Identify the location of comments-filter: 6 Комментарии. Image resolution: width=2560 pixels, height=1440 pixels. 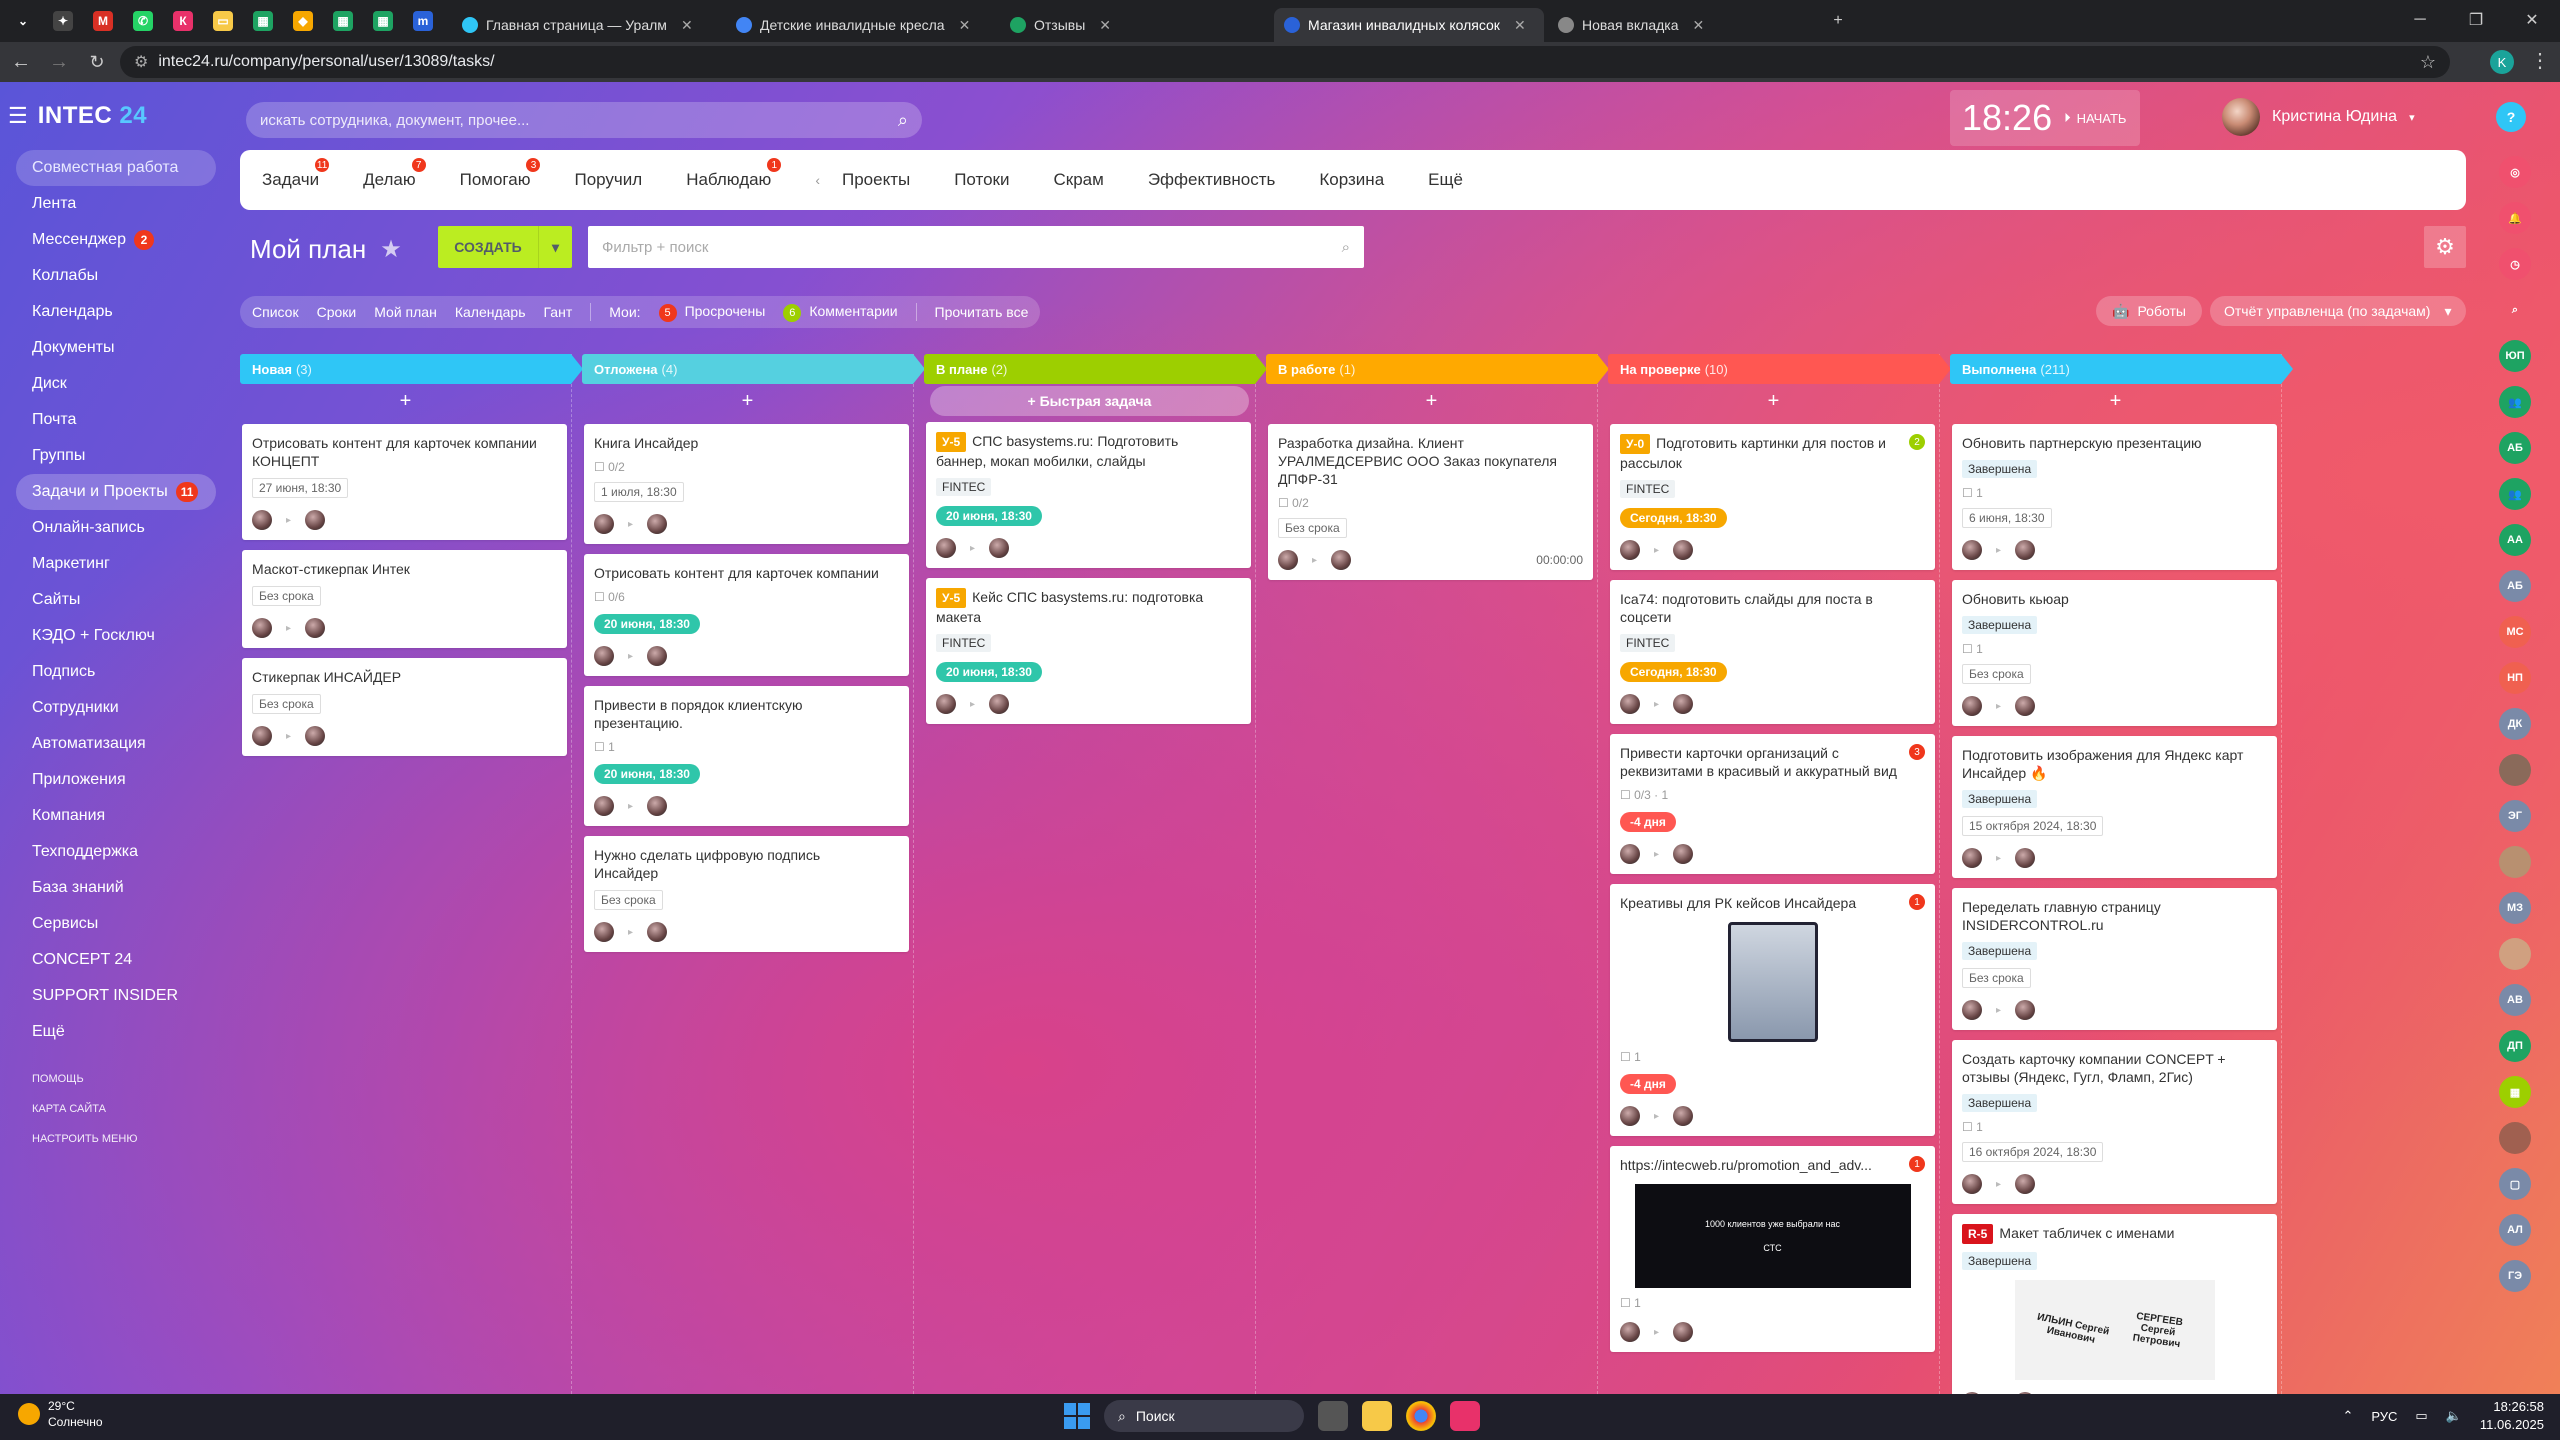
(840, 312).